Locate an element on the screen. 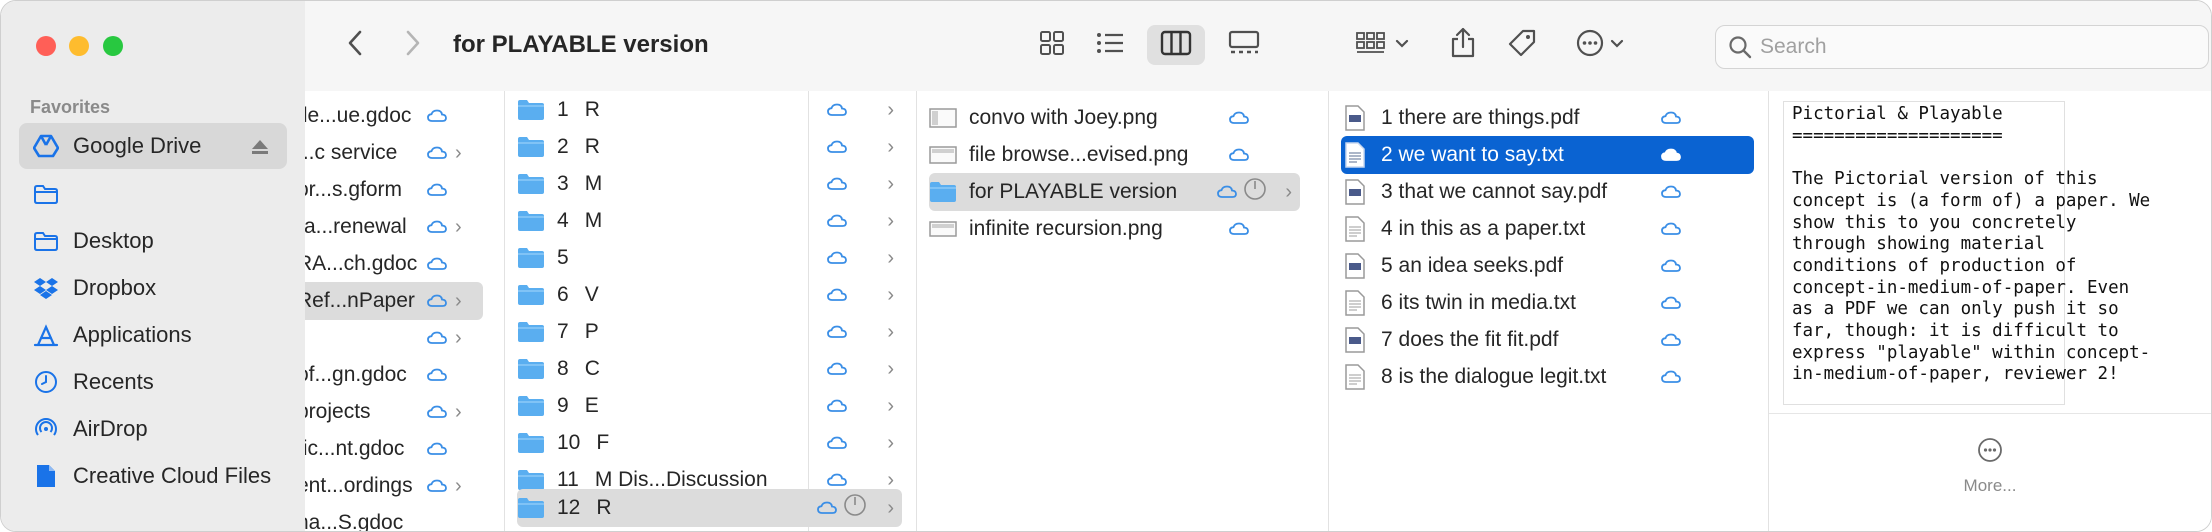 The image size is (2212, 532). list-view-button is located at coordinates (1110, 45).